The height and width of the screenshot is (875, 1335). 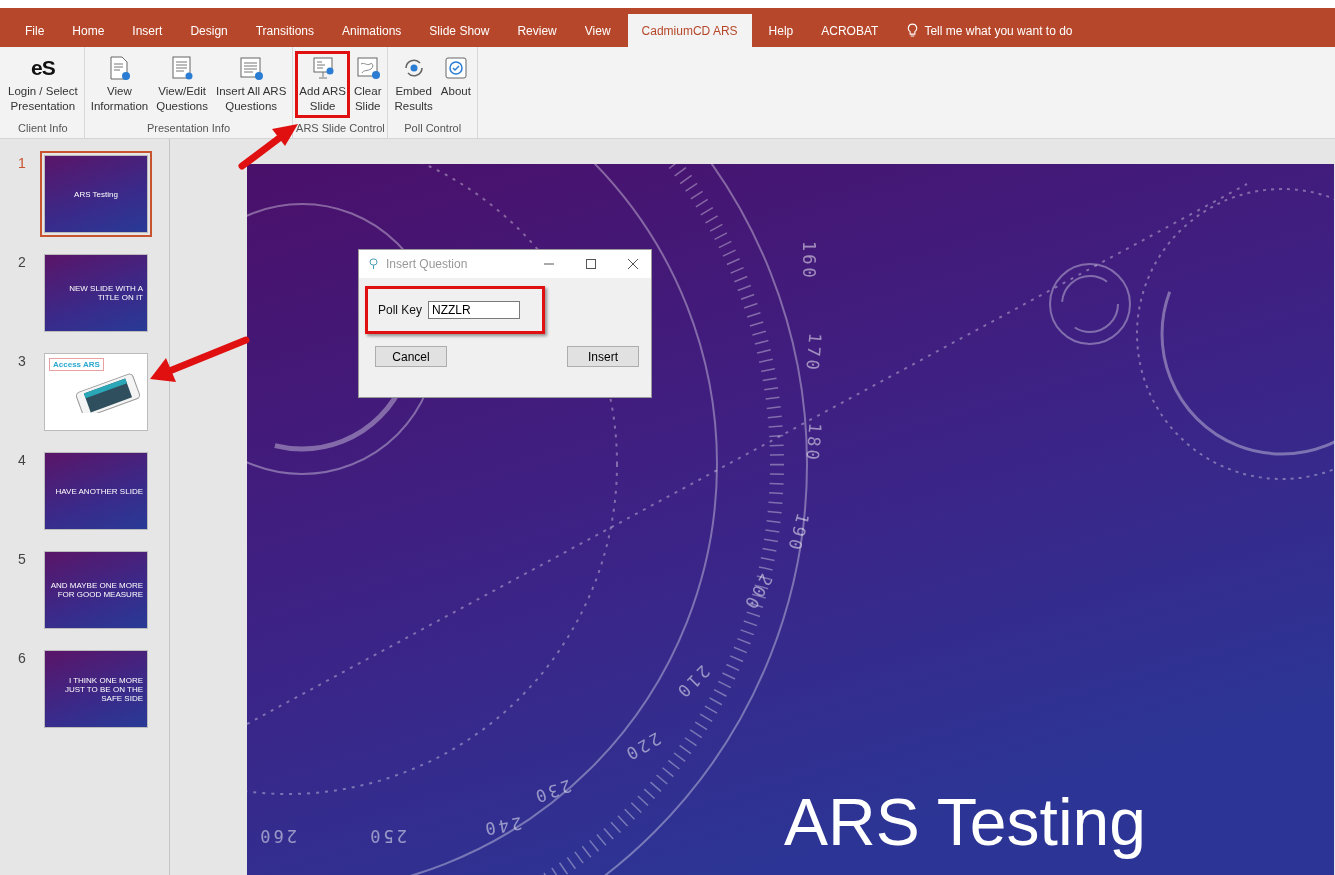 I want to click on thumbnail-title: I THINK ONE MORE JUST TO BE ON THE SAFE SIDE, so click(x=103, y=689).